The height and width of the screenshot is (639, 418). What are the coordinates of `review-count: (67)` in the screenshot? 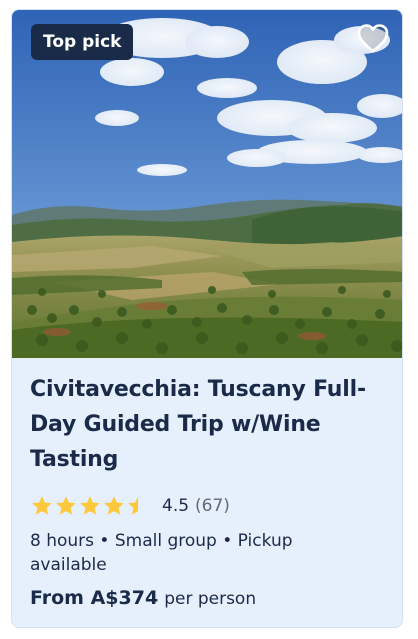 It's located at (212, 506).